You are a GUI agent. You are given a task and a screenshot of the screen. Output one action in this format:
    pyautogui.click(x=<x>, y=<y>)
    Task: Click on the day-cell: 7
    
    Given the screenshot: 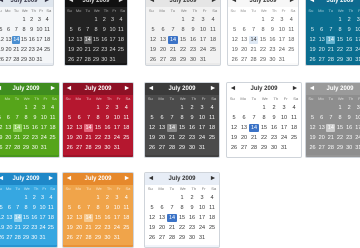 What is the action you would take?
    pyautogui.click(x=88, y=118)
    